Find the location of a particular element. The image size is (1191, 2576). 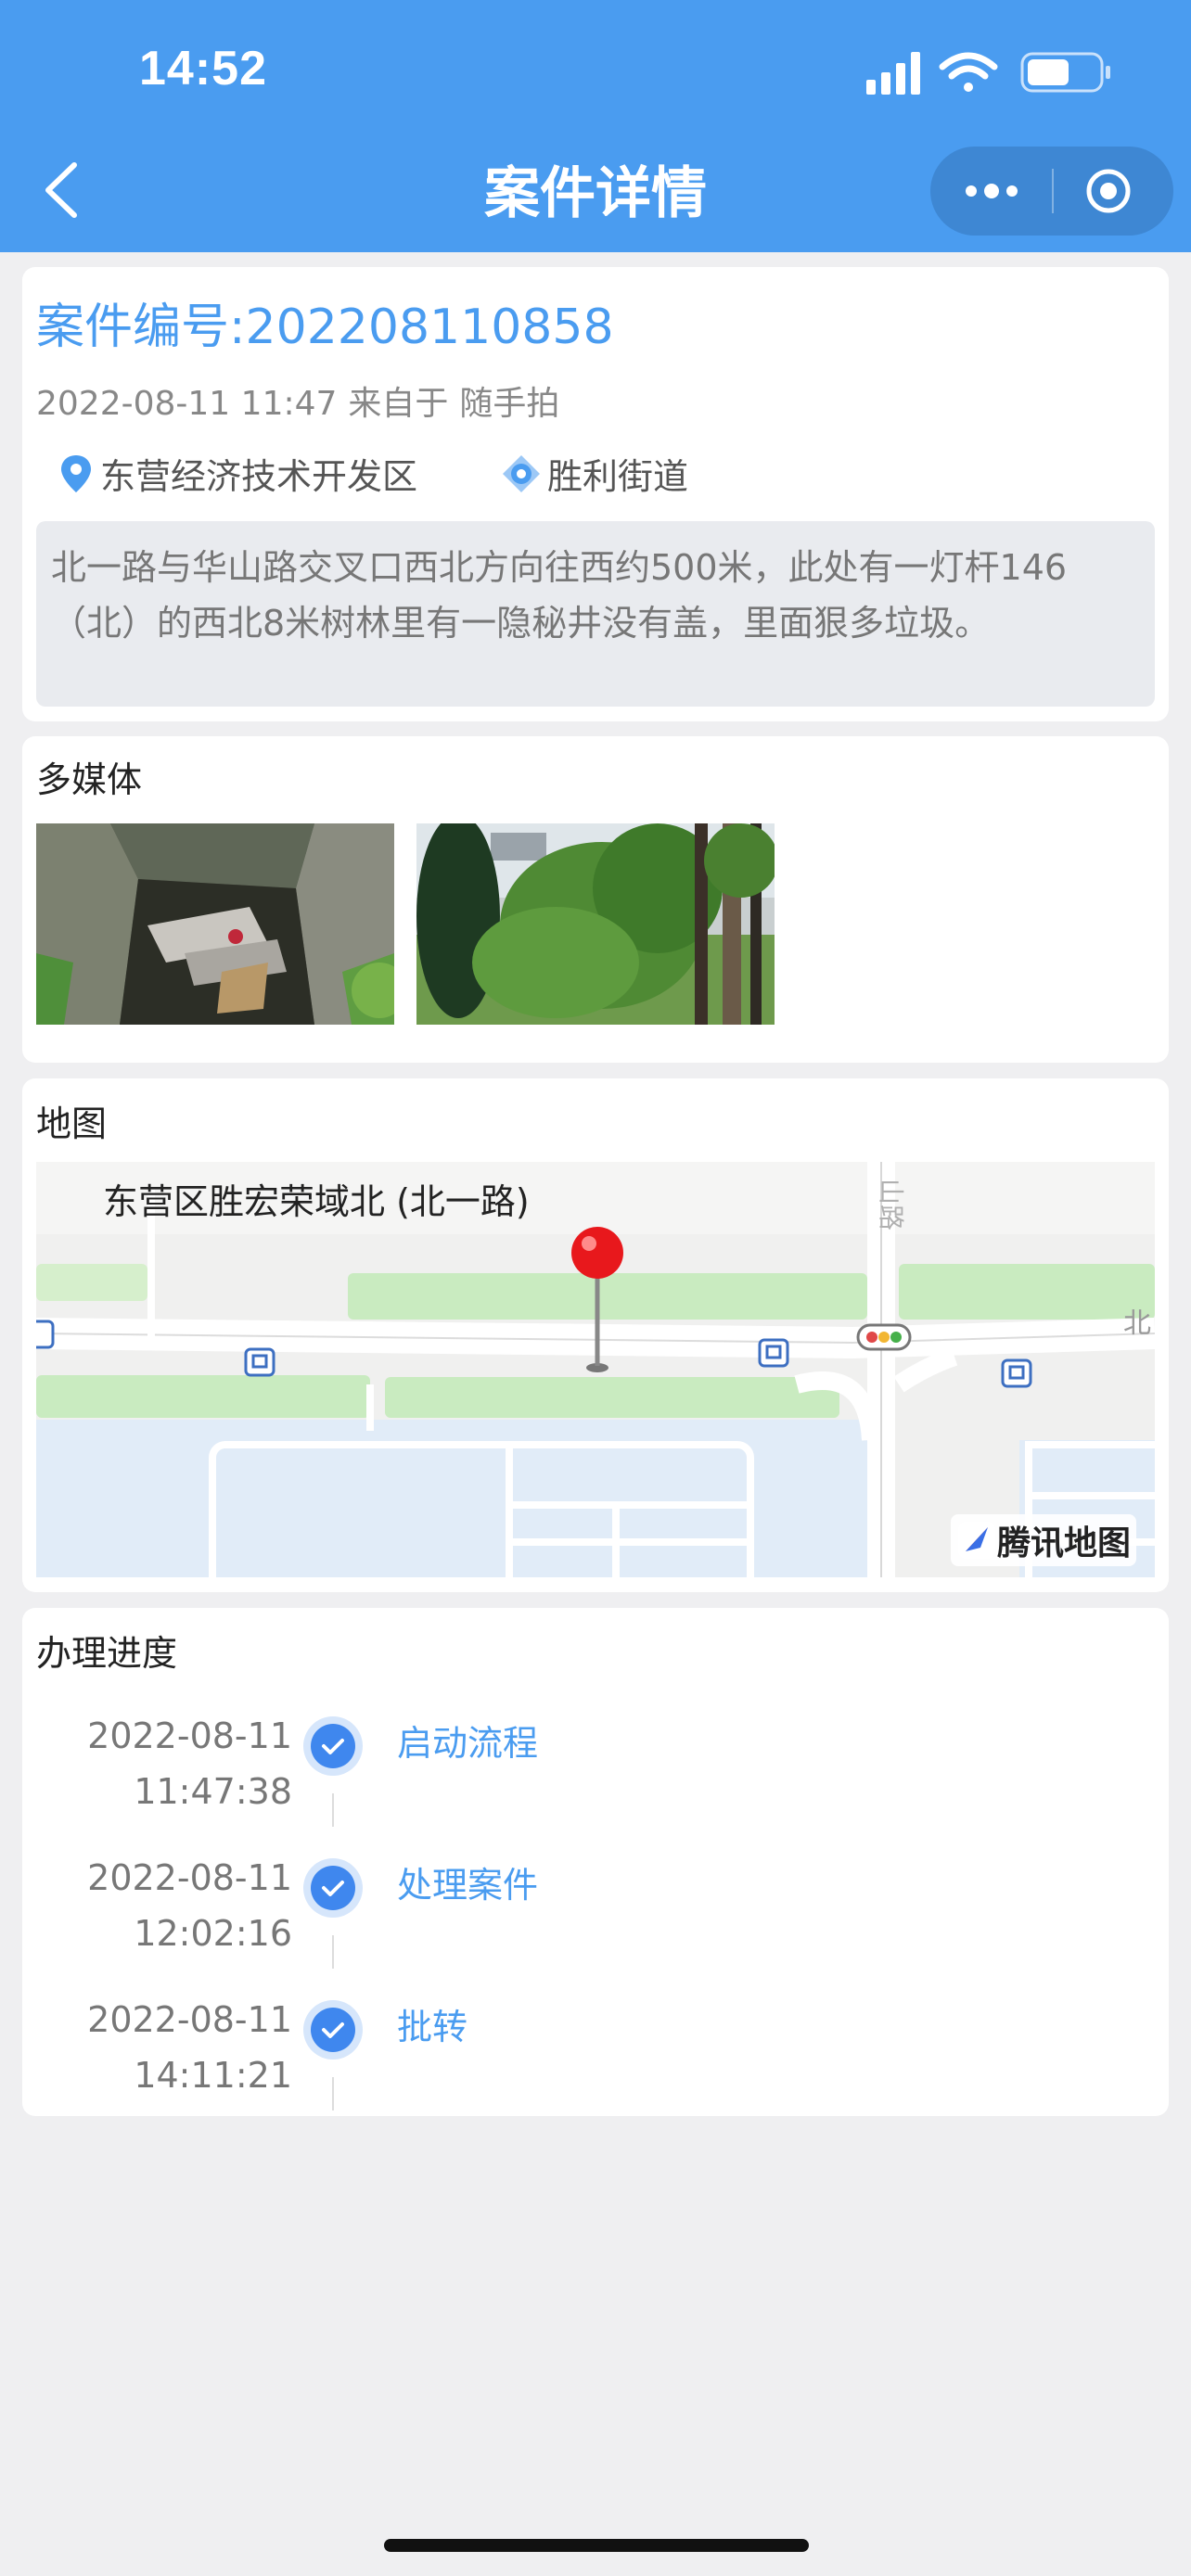

case-source-prefix: 来自于 is located at coordinates (399, 404).